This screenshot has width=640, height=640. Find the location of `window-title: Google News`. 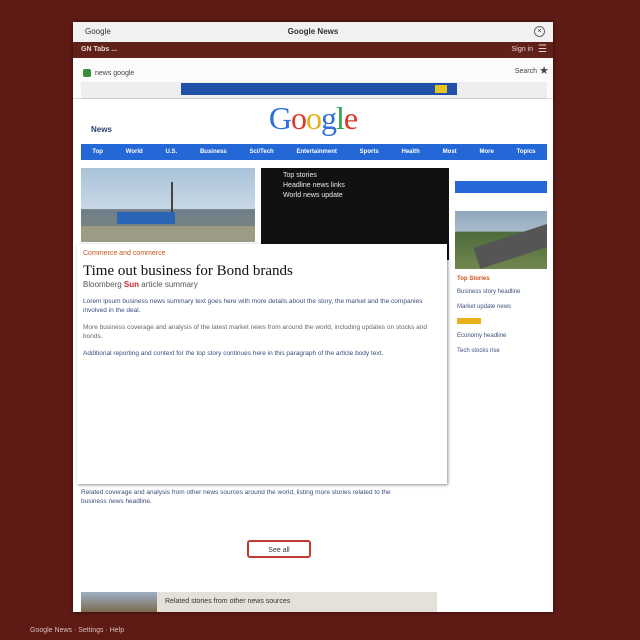

window-title: Google News is located at coordinates (313, 31).